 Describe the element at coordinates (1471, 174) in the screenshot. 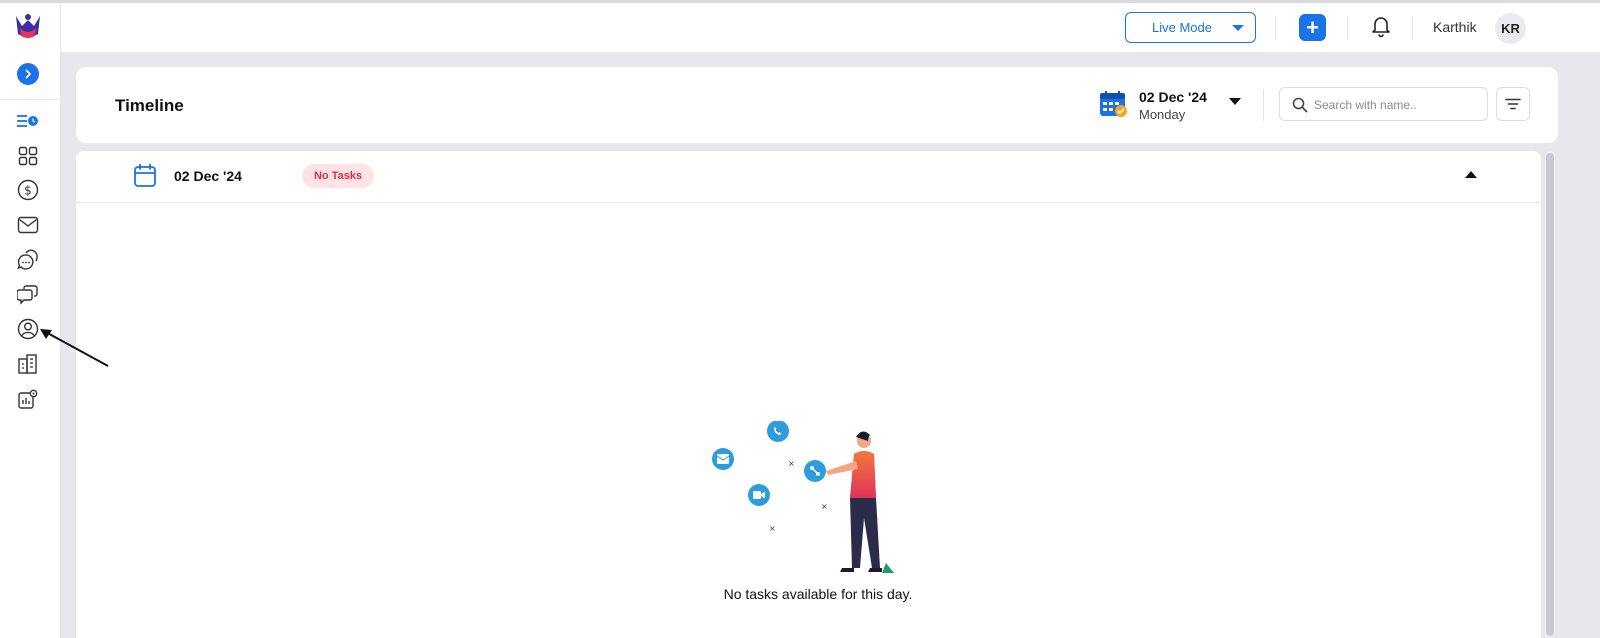

I see `chevron-up-icon` at that location.